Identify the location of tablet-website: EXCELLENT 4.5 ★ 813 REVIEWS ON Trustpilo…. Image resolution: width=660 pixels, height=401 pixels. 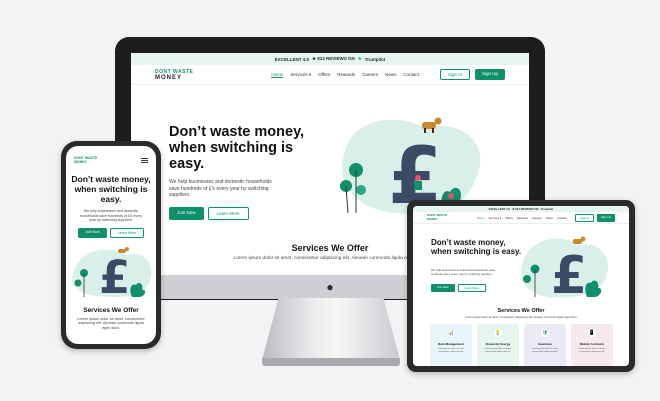
(521, 286).